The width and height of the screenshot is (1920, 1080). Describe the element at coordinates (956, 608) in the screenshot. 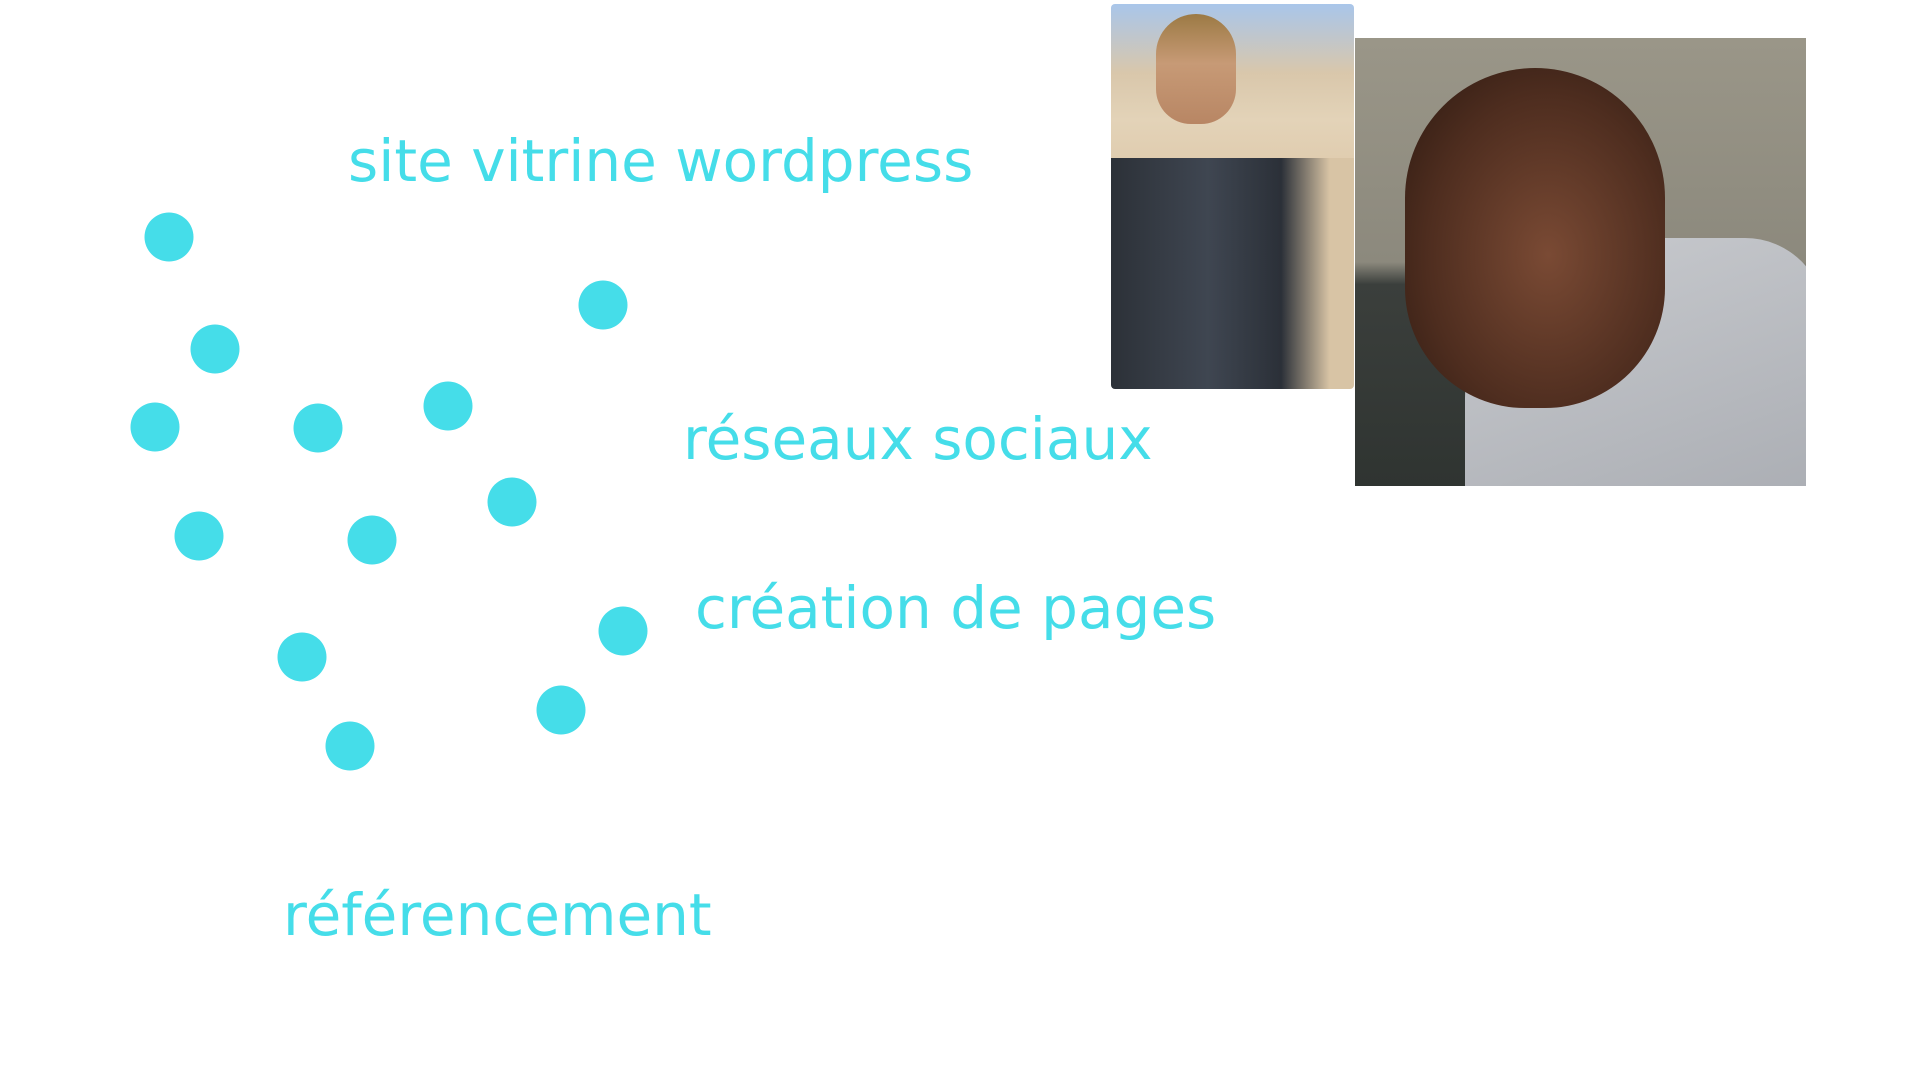

I see `label-creation-pages: création de pages` at that location.